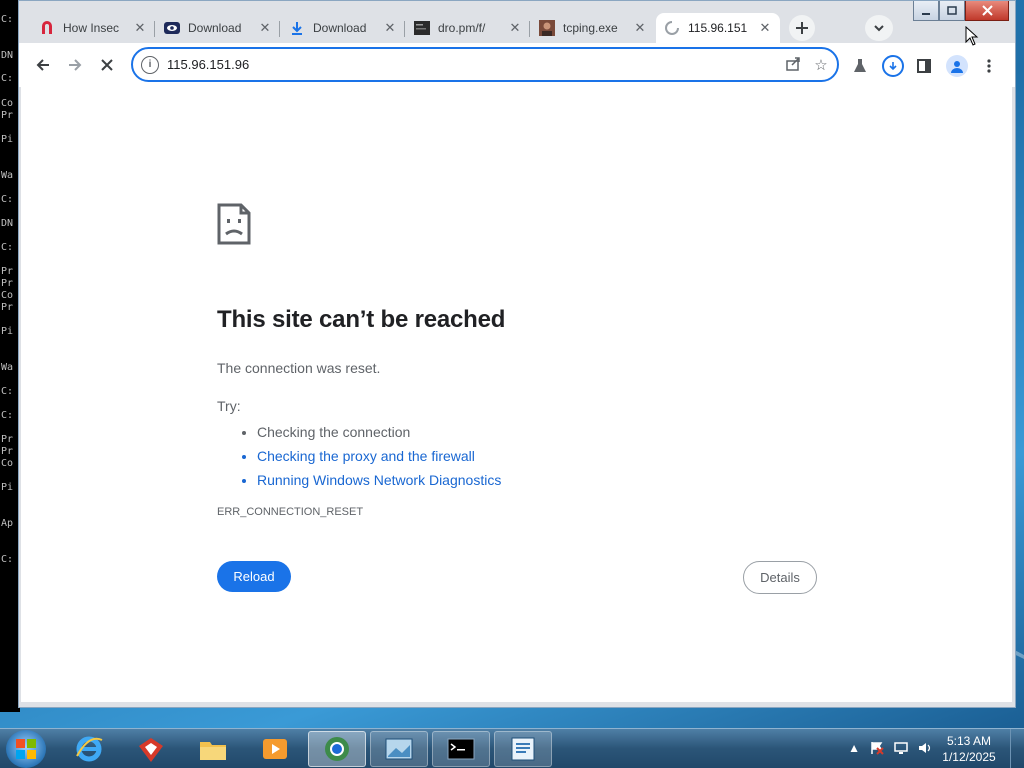 This screenshot has width=1024, height=768. Describe the element at coordinates (926, 13) in the screenshot. I see `minimize-icon` at that location.